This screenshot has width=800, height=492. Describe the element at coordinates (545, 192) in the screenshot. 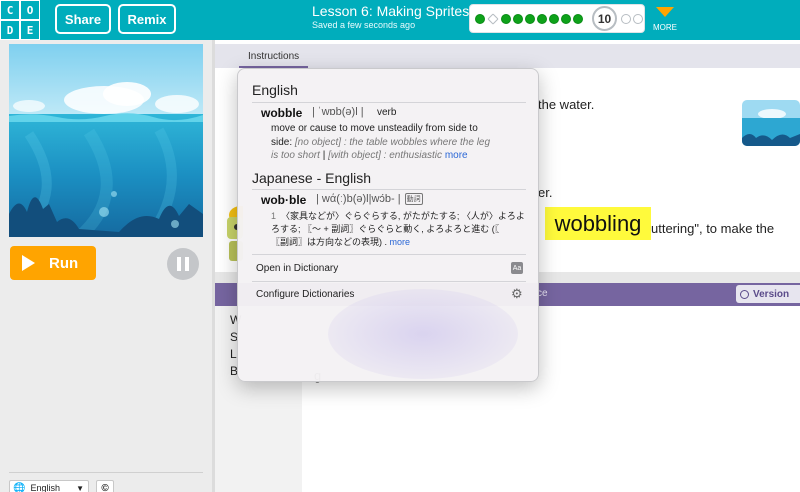

I see `instruction-text: er.` at that location.